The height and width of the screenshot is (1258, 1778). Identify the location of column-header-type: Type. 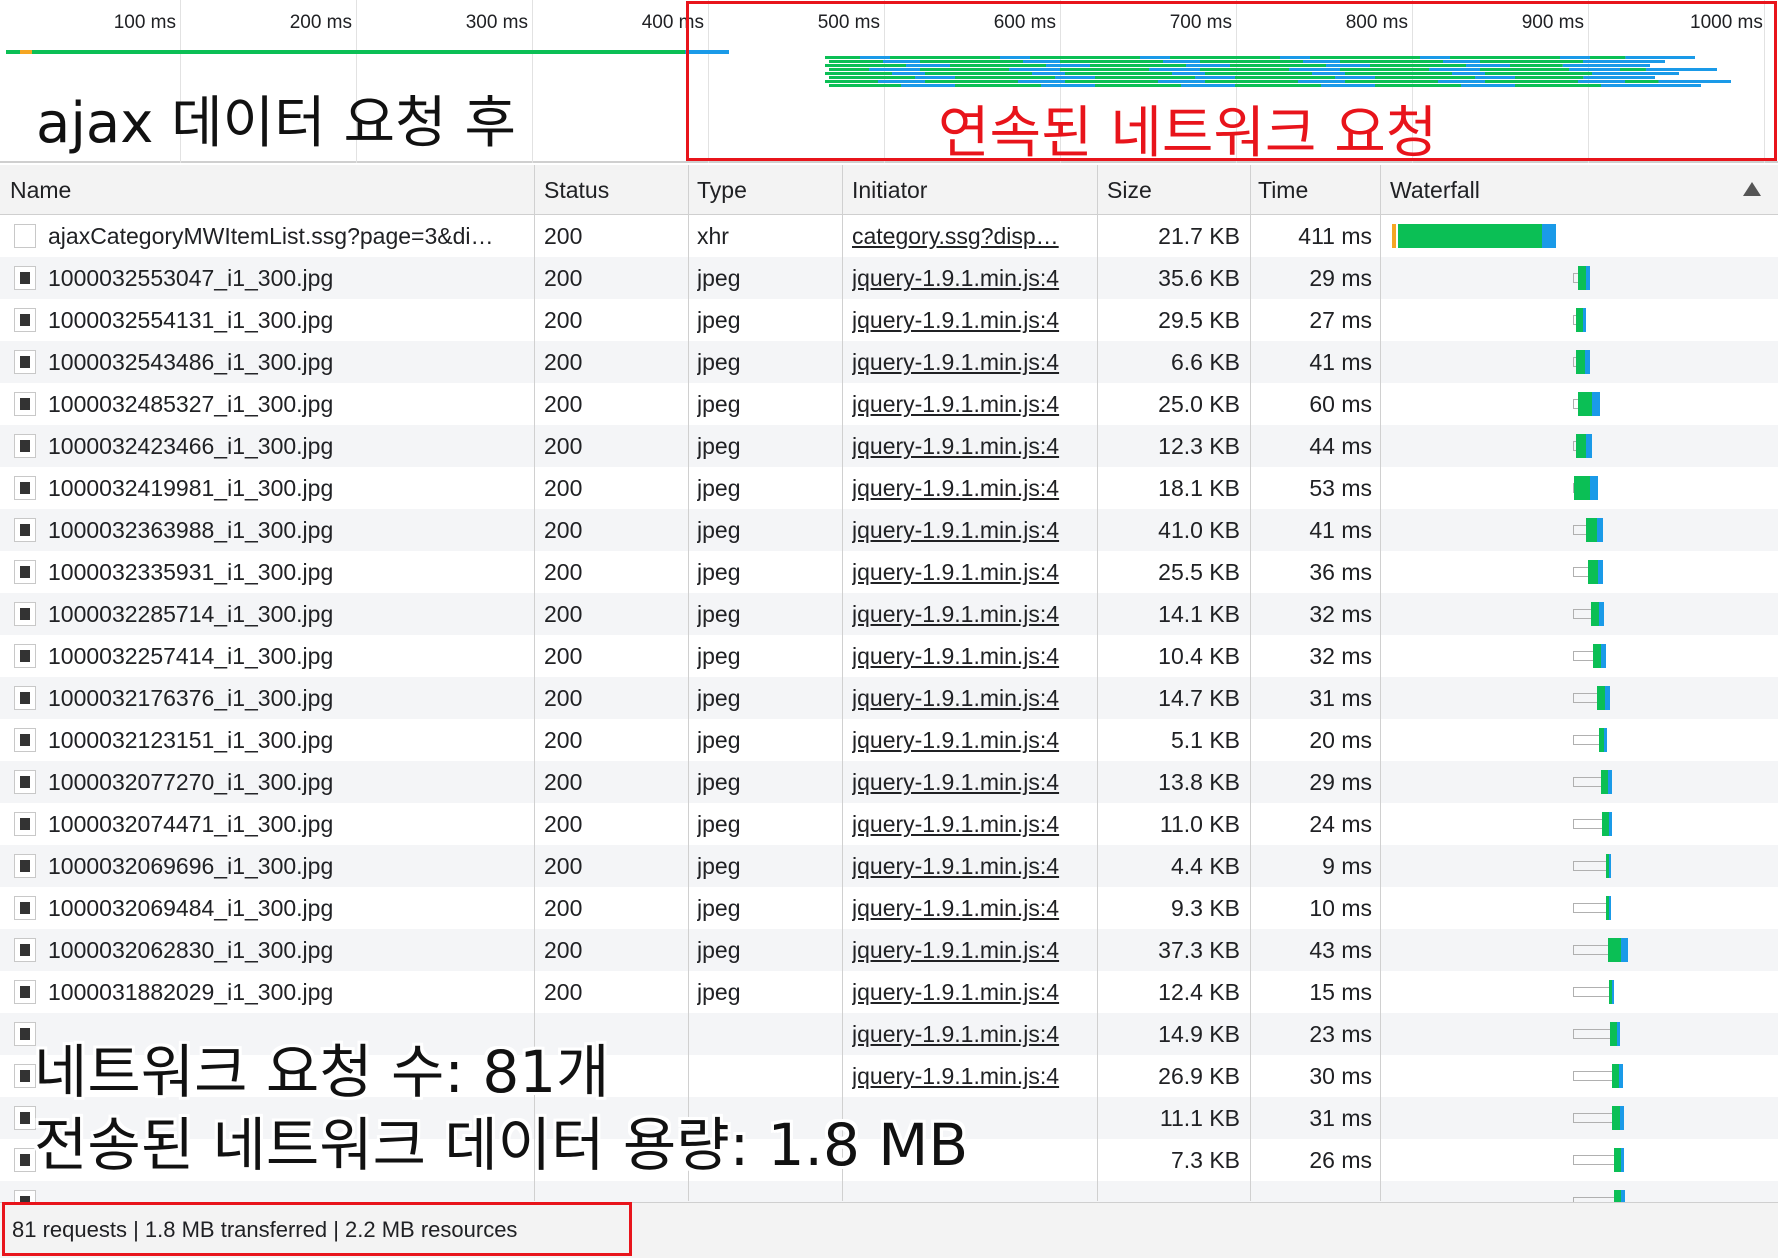
(722, 190).